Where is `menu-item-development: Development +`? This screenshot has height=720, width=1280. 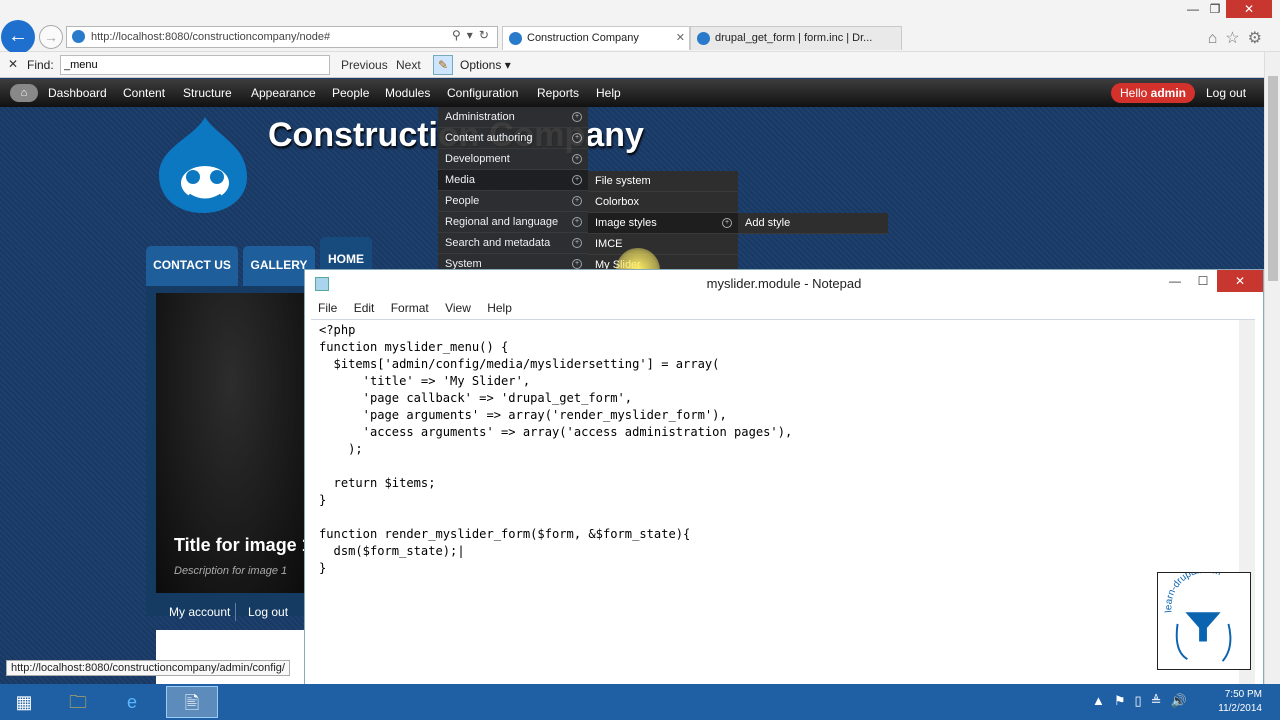 menu-item-development: Development + is located at coordinates (513, 159).